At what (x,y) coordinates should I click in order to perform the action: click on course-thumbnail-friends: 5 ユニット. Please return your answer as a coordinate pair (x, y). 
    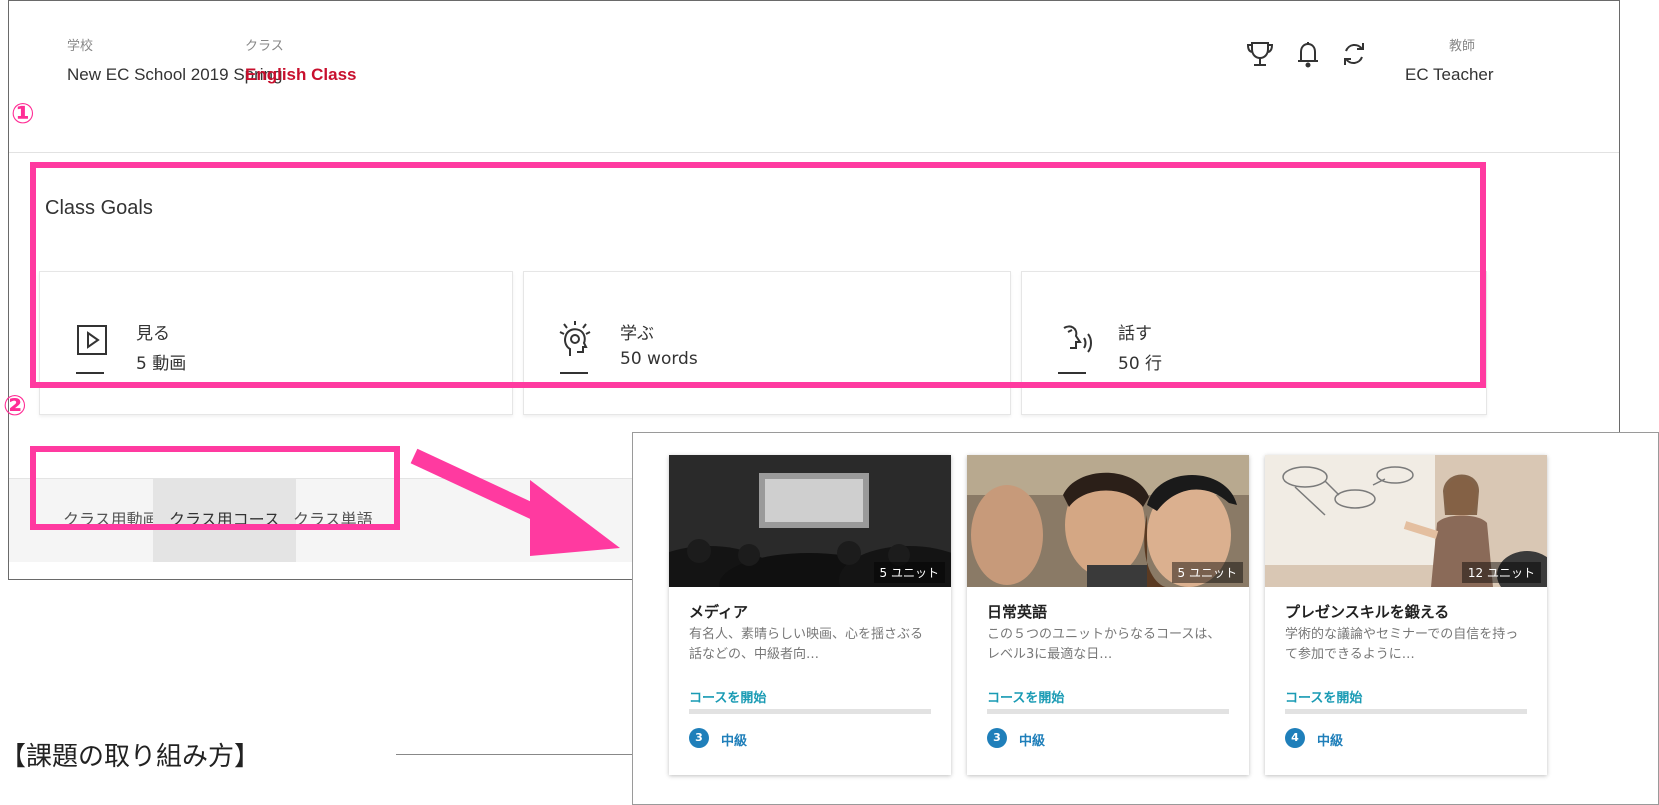
    Looking at the image, I should click on (1108, 521).